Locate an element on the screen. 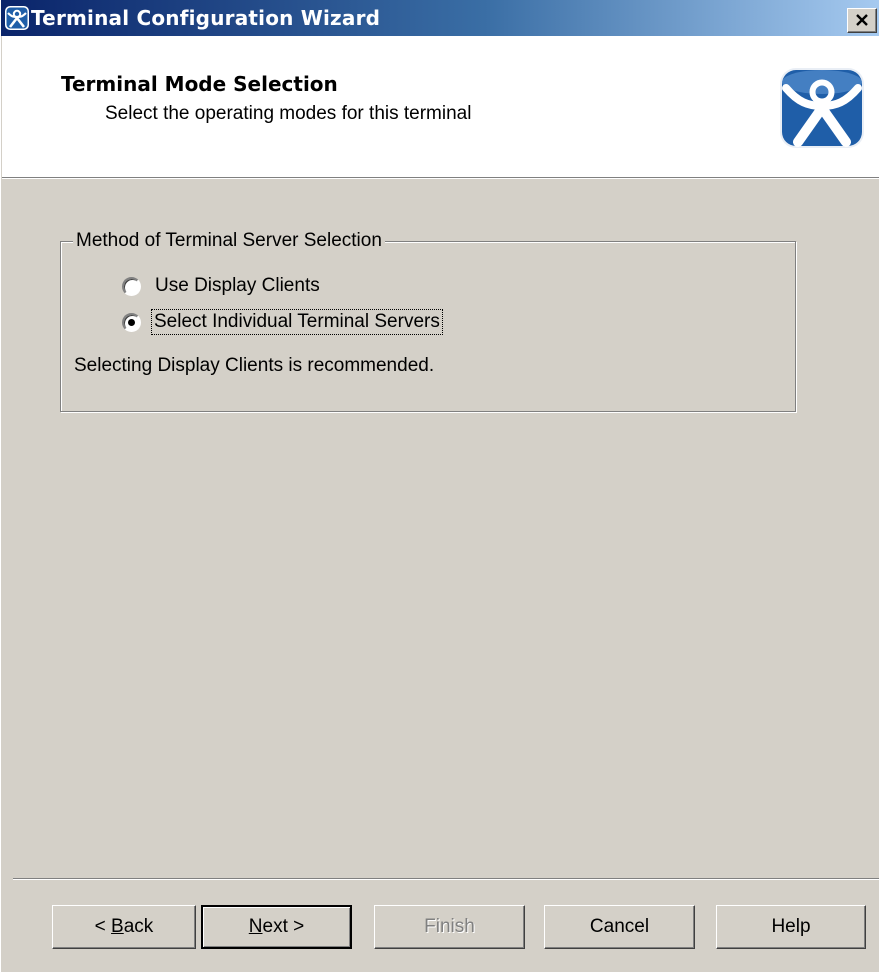  next-button-mnemonic: N is located at coordinates (255, 926).